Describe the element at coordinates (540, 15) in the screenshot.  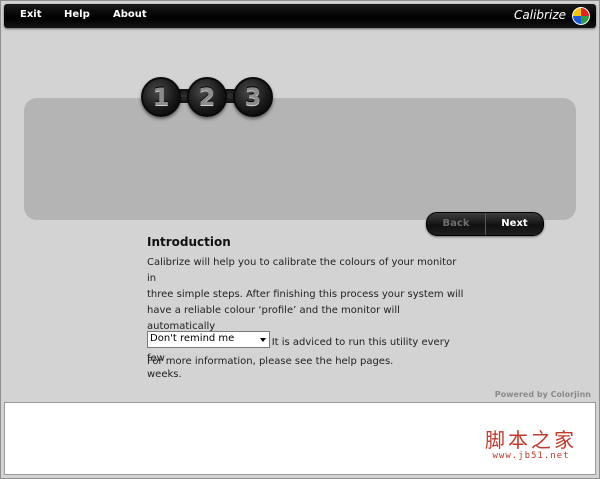
I see `app-title: Calibrize` at that location.